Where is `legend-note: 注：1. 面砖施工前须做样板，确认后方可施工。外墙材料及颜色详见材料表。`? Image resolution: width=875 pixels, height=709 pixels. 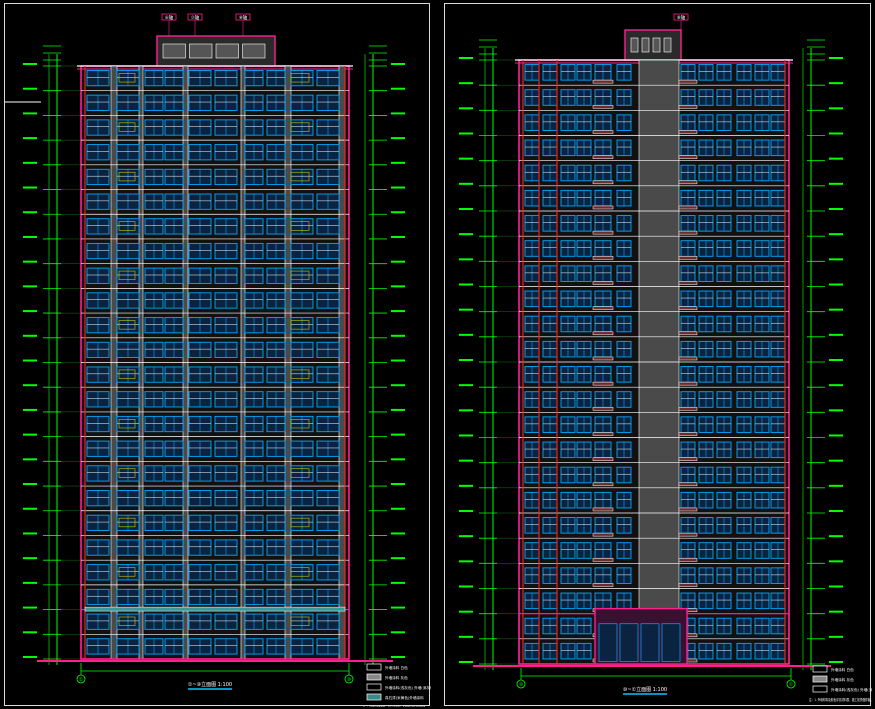
legend-note: 注：1. 面砖施工前须做样板，确认后方可施工。外墙材料及颜色详见材料表。 is located at coordinates (395, 706).